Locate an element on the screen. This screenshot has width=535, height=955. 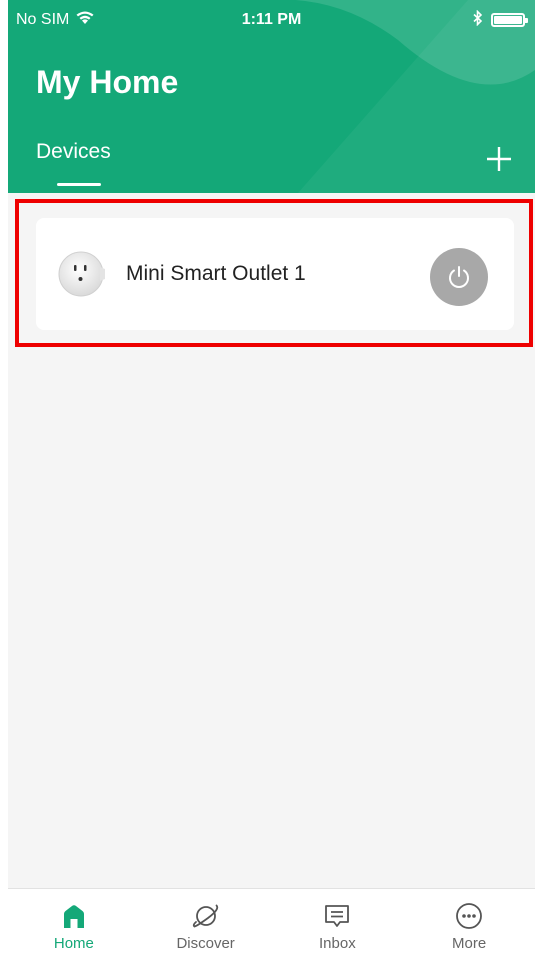
bottom-tab-bar: Home Discover Inbox More is located at coordinates (271, 921).